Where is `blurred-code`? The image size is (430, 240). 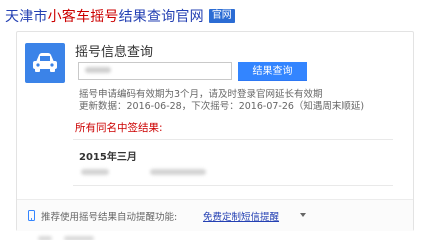 blurred-code is located at coordinates (178, 172).